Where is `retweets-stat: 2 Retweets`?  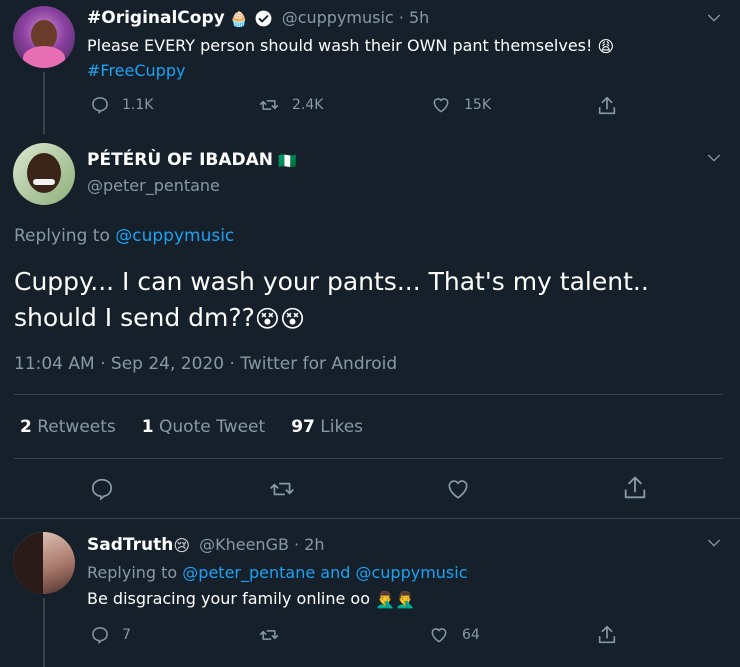
retweets-stat: 2 Retweets is located at coordinates (68, 427).